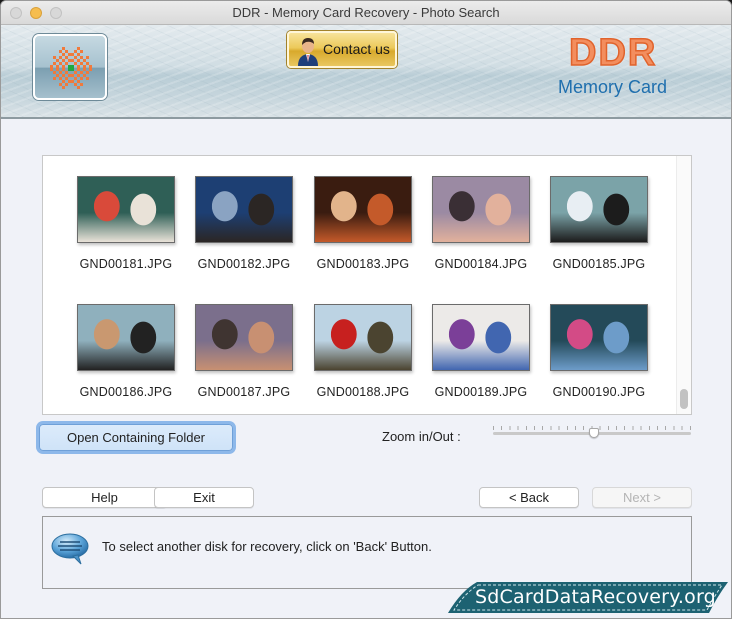  Describe the element at coordinates (244, 392) in the screenshot. I see `photo-filename: GND00187.JPG` at that location.